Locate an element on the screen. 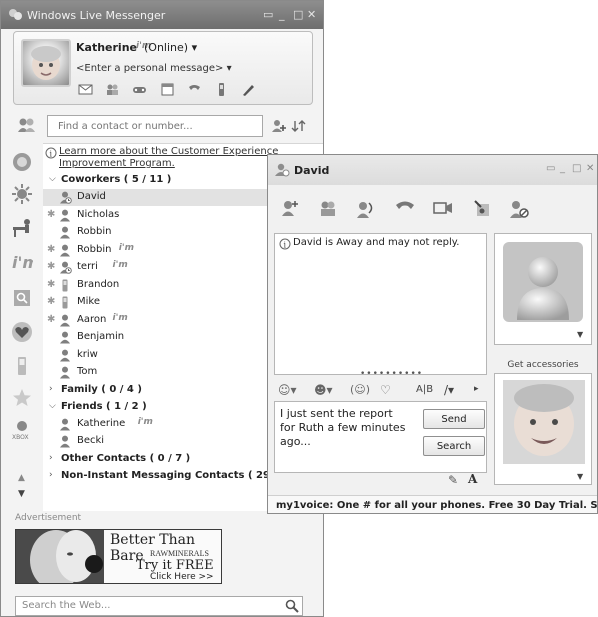  format-toolbar: ☺▾ ☻▾ (☺) ♡ A|B /▾ ▸ is located at coordinates (380, 391).